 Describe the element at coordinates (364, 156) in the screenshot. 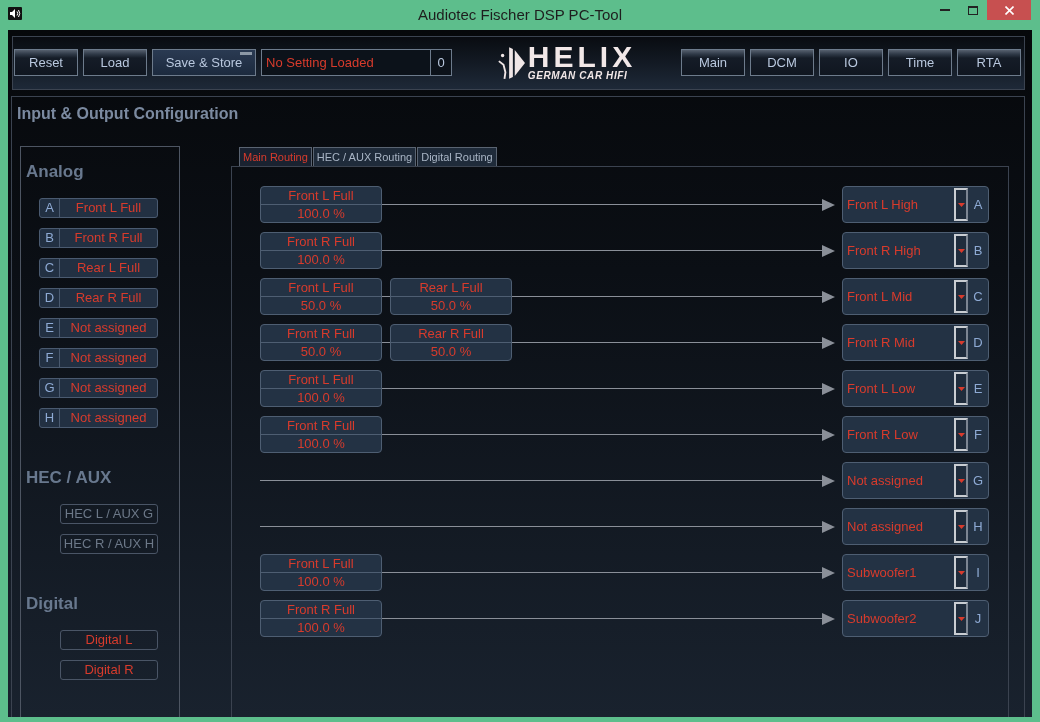

I see `tab: HEC / AUX Routing` at that location.